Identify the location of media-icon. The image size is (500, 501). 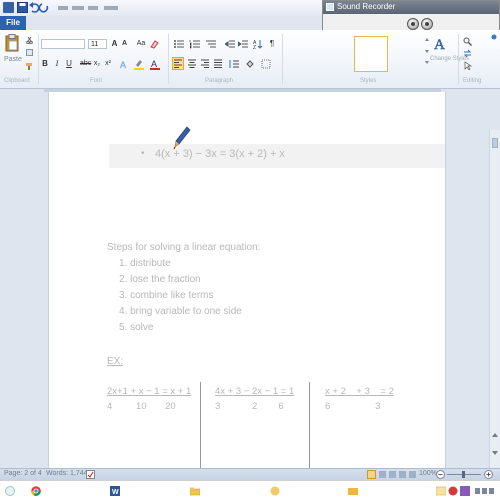
(275, 491).